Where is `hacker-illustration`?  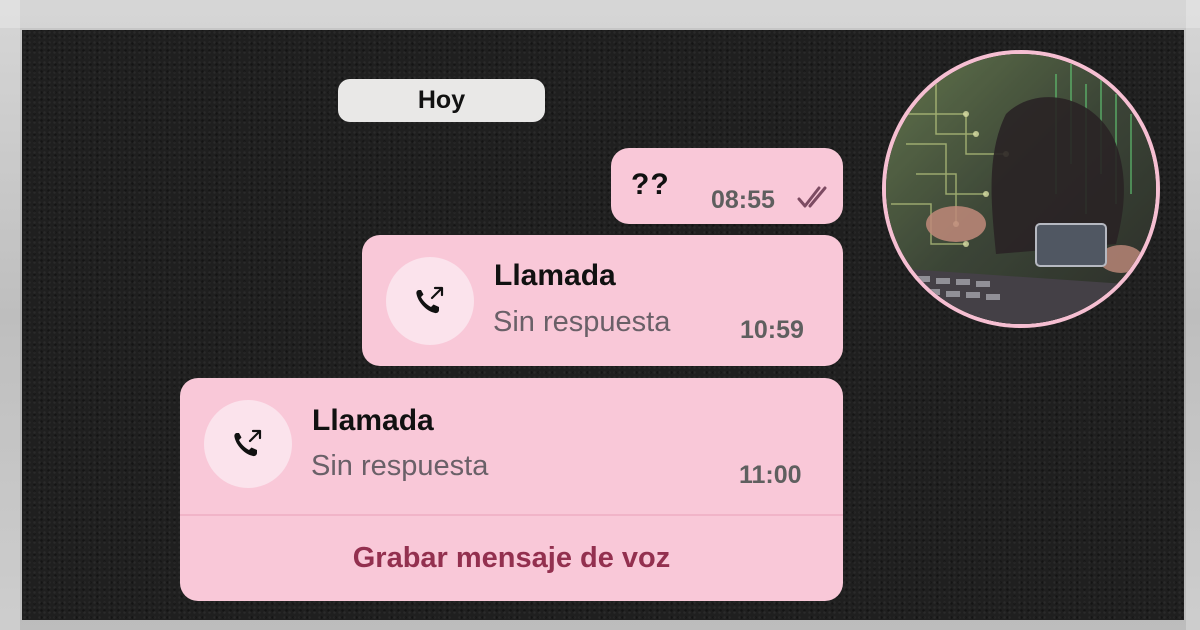
hacker-illustration is located at coordinates (1021, 189).